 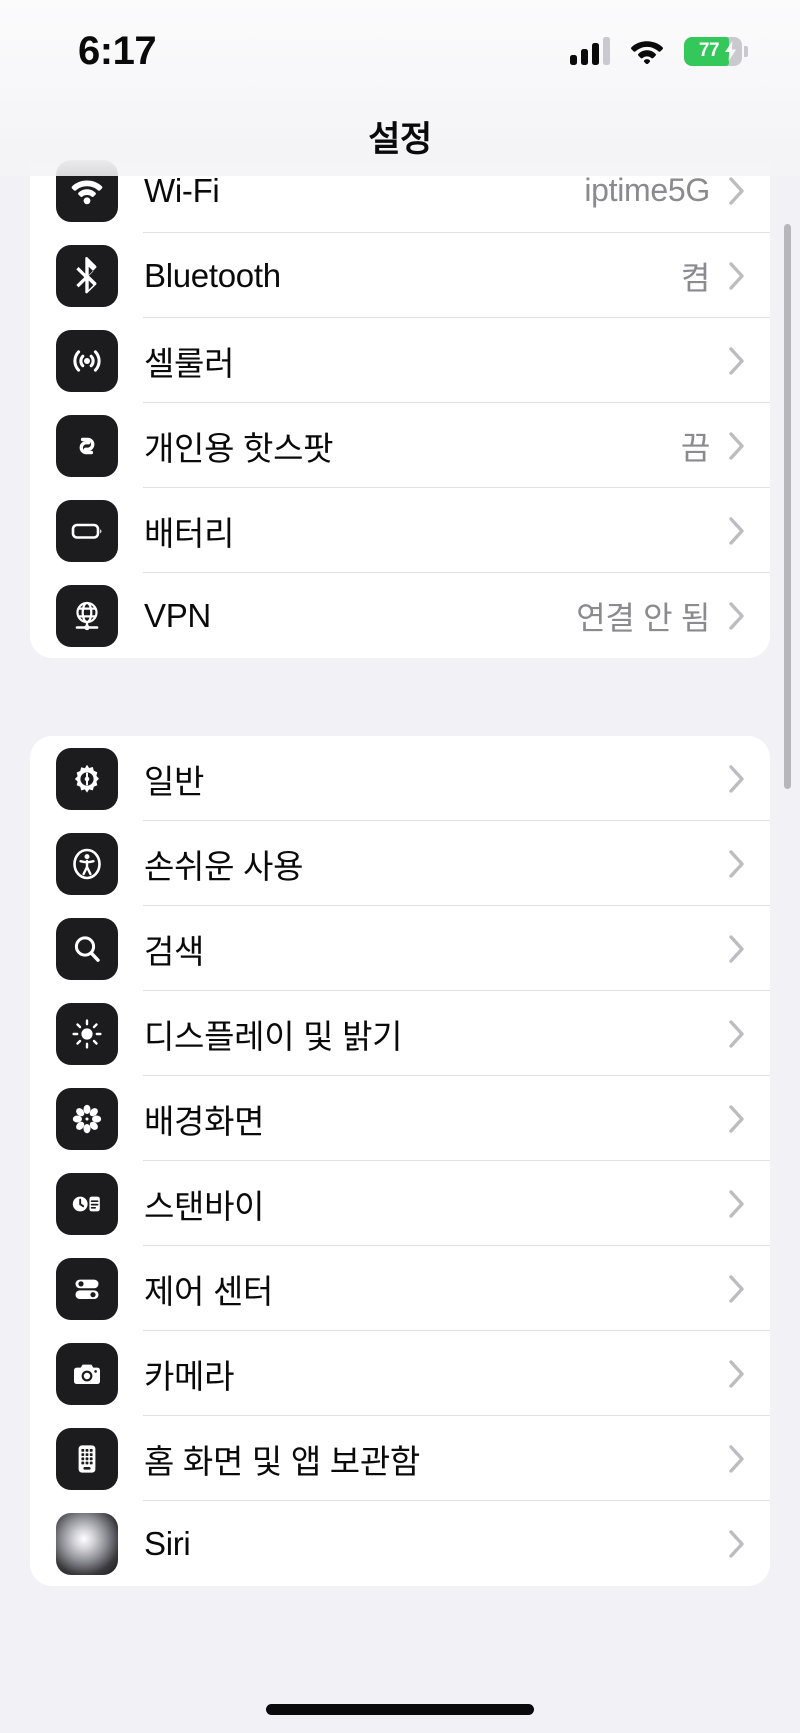 What do you see at coordinates (174, 951) in the screenshot?
I see `settings-row-label: 검색` at bounding box center [174, 951].